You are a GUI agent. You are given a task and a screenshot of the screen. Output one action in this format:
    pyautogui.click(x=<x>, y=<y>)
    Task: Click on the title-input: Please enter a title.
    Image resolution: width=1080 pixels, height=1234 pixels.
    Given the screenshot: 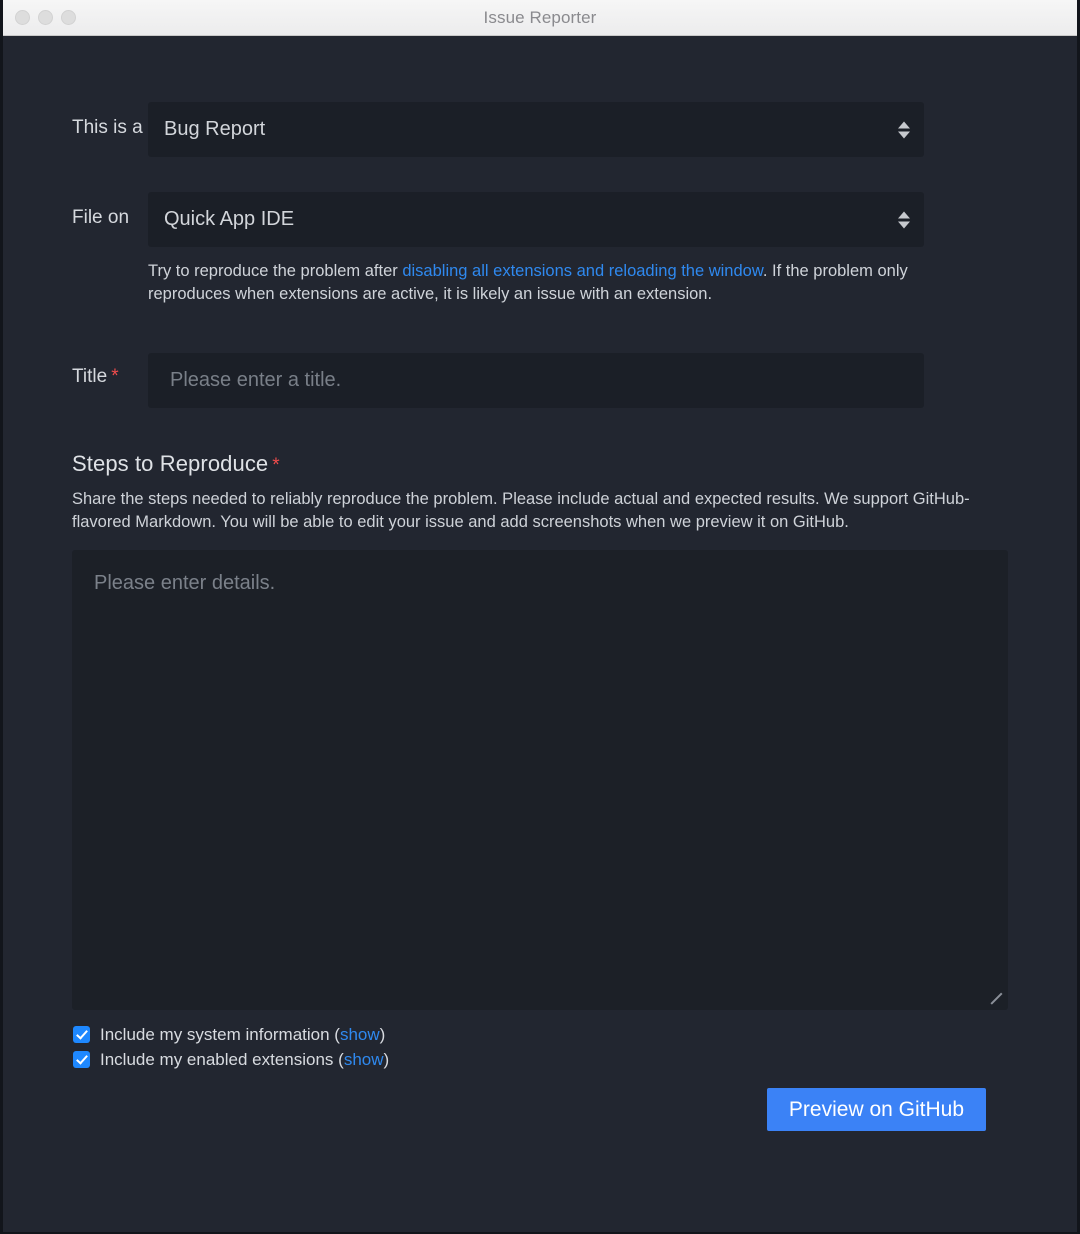 What is the action you would take?
    pyautogui.click(x=536, y=380)
    